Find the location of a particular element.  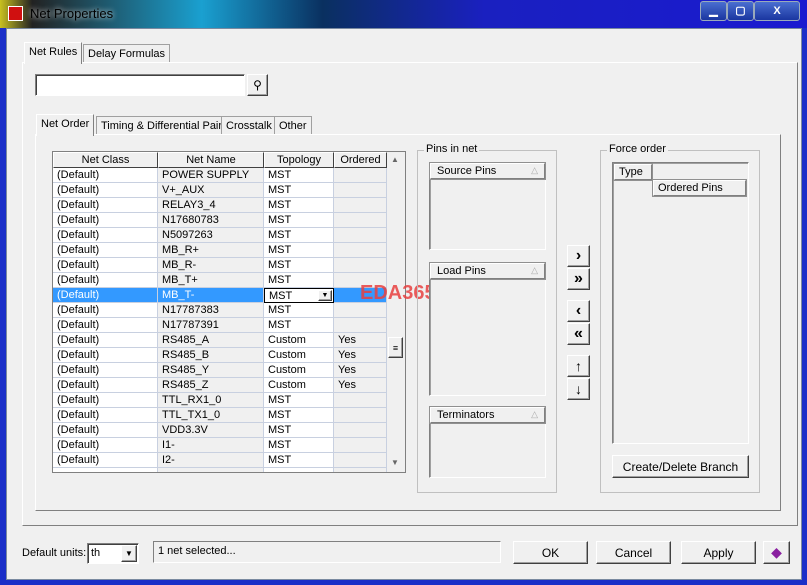

move-left-button: ‹ is located at coordinates (578, 311).